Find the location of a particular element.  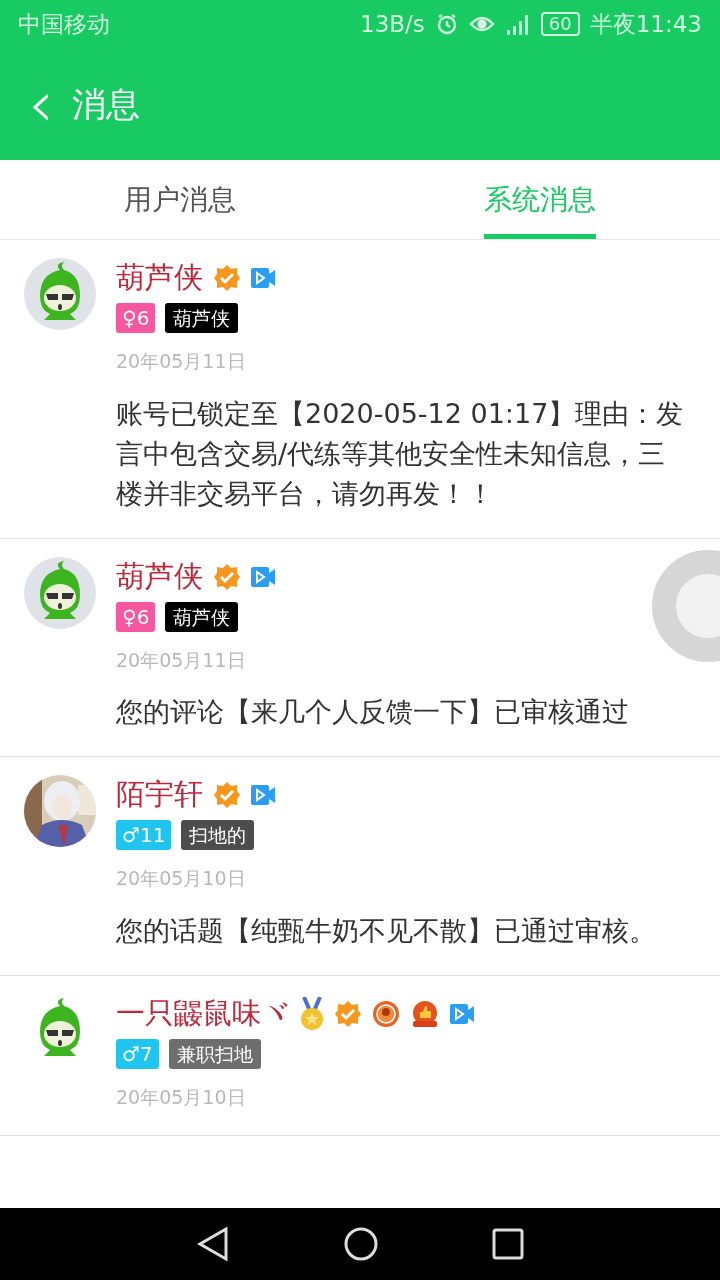

home-nav-icon is located at coordinates (361, 1244).